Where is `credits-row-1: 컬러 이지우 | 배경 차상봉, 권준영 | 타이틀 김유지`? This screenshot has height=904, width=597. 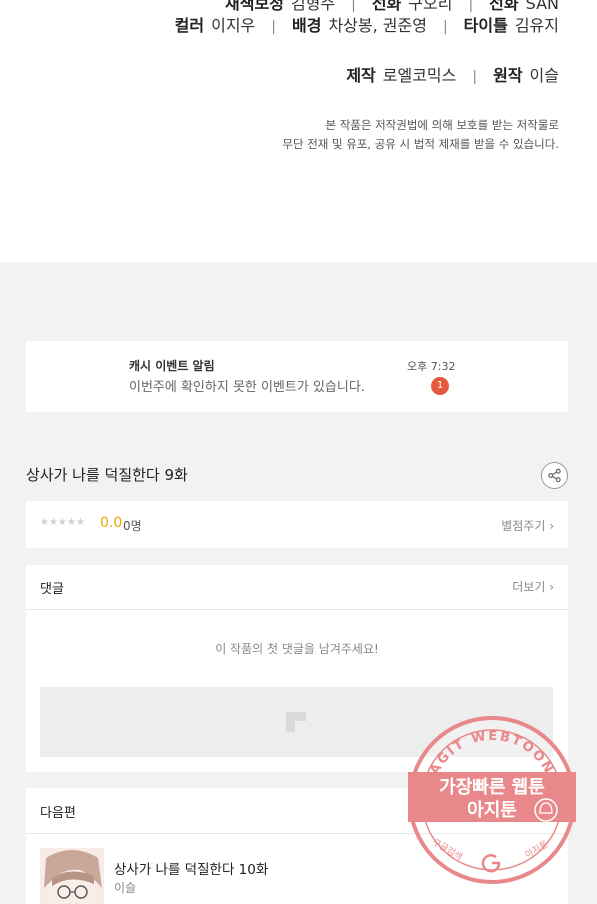
credits-row-1: 컬러 이지우 | 배경 차상봉, 권준영 | 타이틀 김유지 is located at coordinates (367, 24).